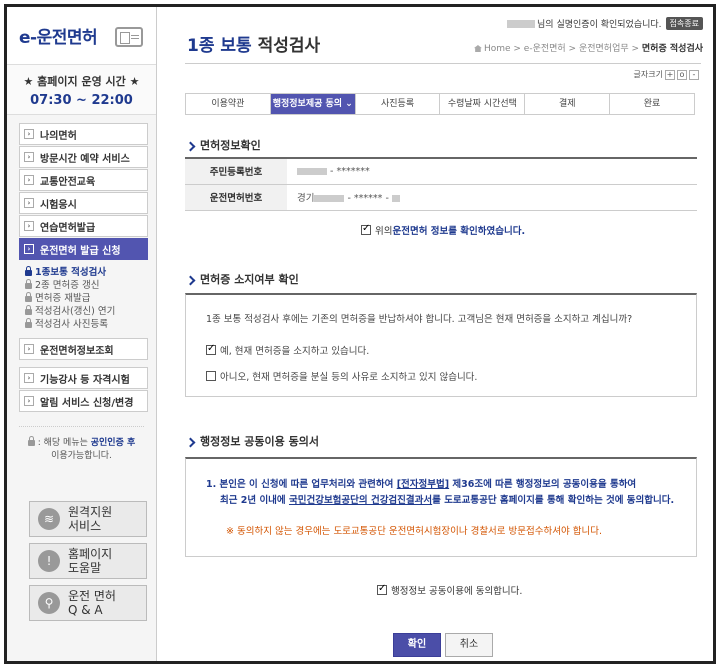 This screenshot has width=720, height=668. Describe the element at coordinates (350, 171) in the screenshot. I see `resident-number-value: - *******` at that location.